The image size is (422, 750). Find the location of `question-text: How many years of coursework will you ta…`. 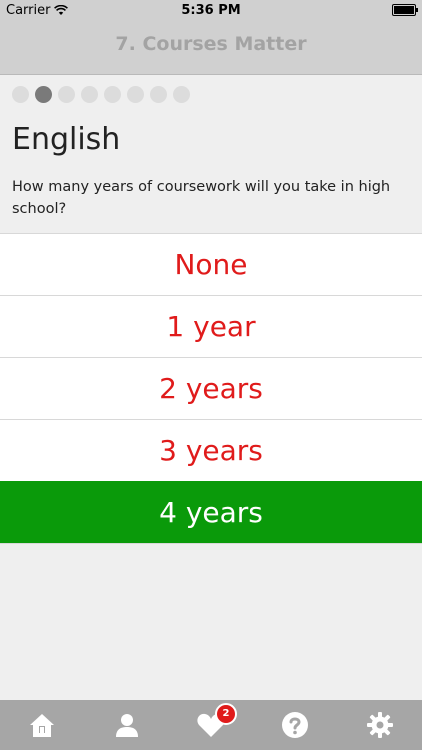

question-text: How many years of coursework will you ta… is located at coordinates (201, 198).